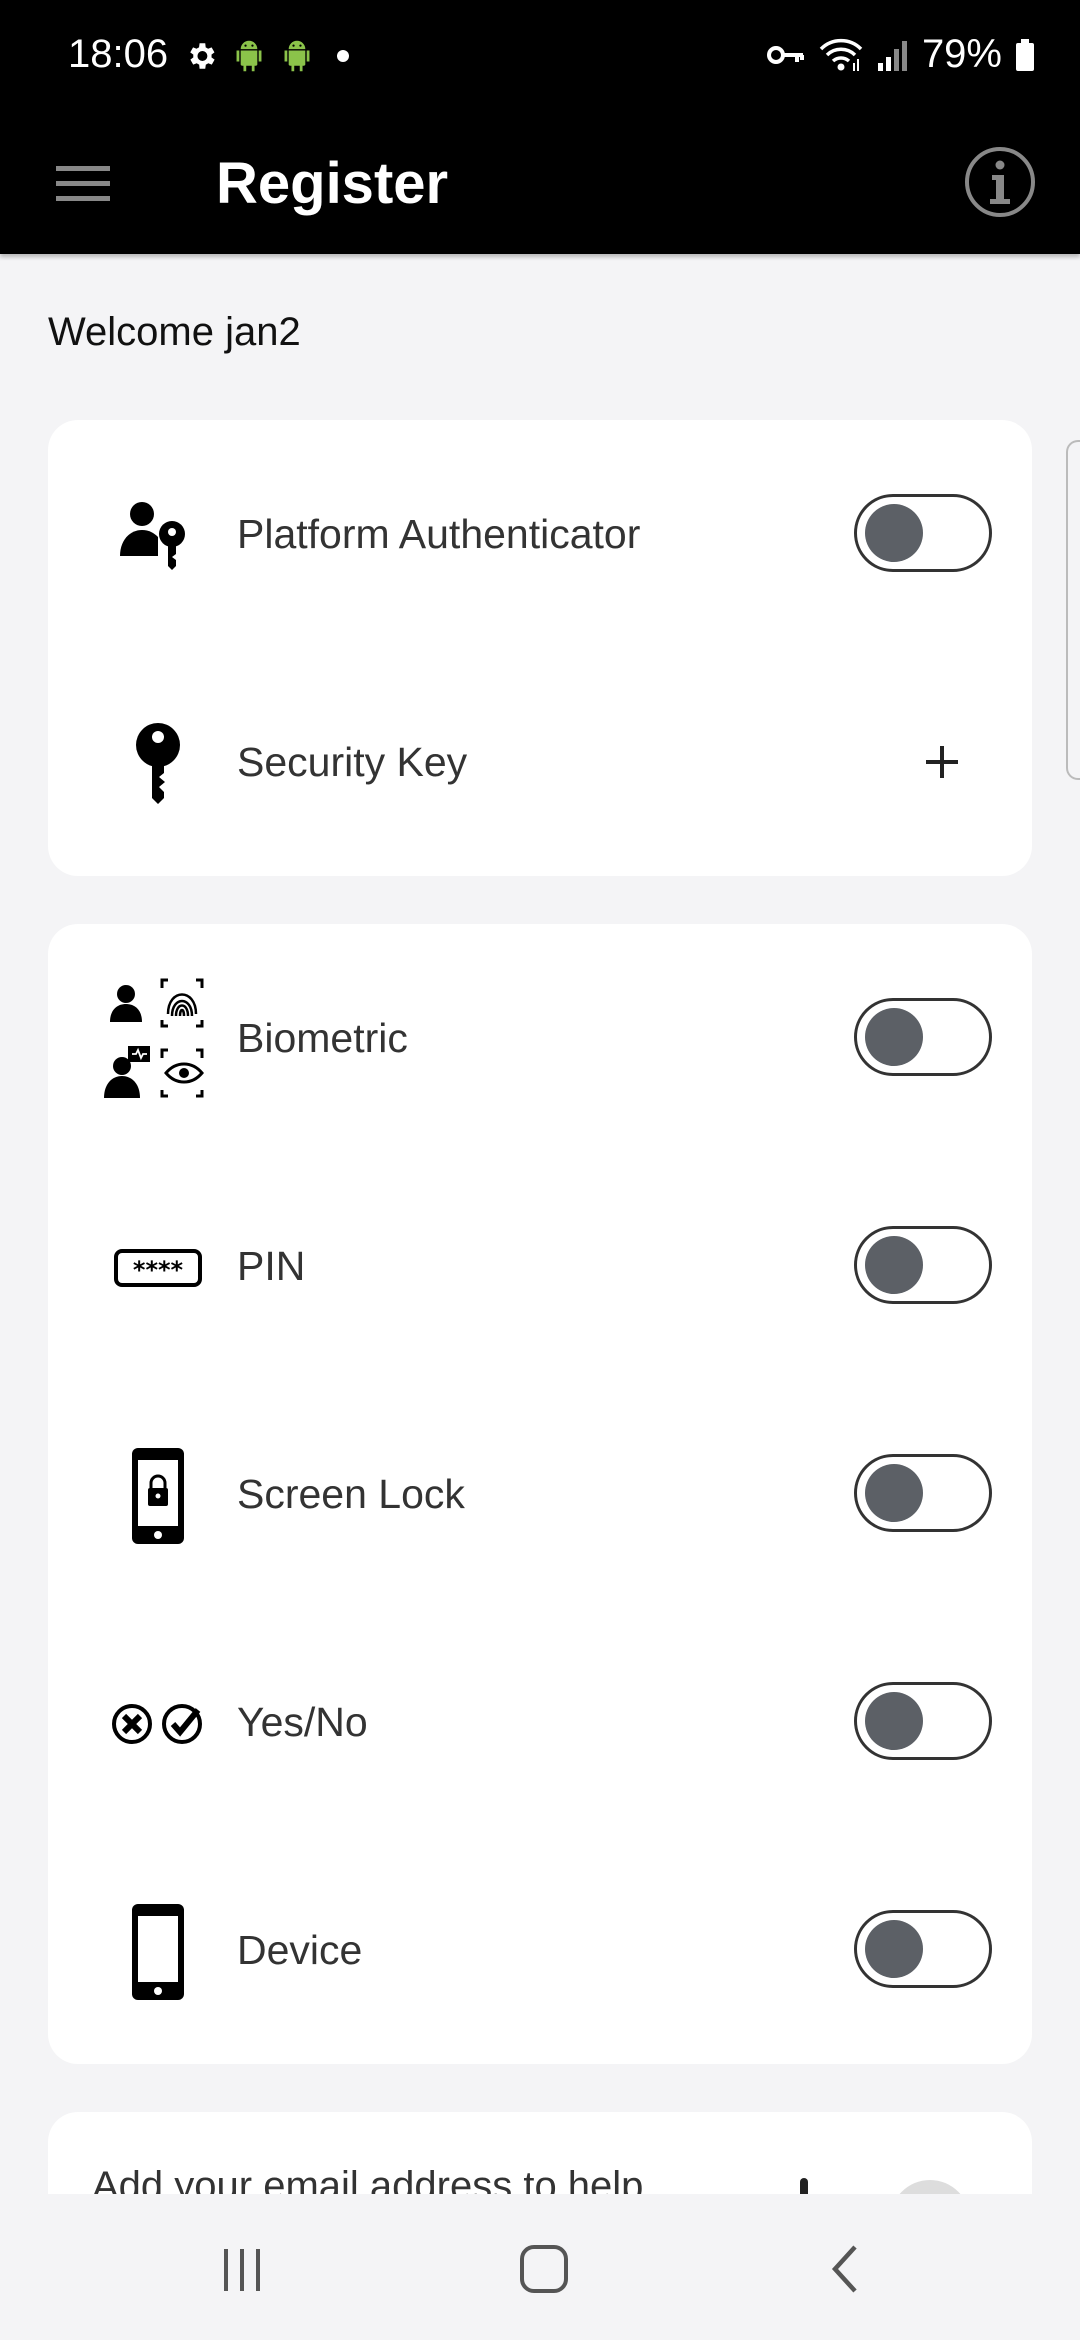 The width and height of the screenshot is (1080, 2340). I want to click on email-toggle, so click(930, 2187).